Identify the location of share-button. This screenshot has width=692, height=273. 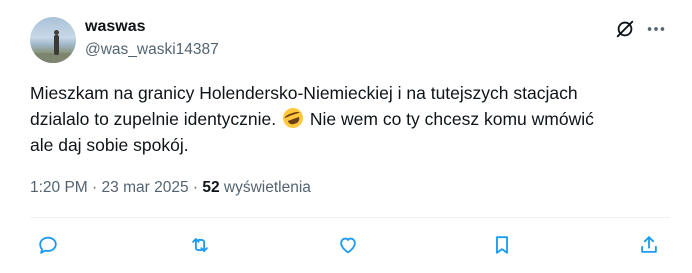
(649, 245).